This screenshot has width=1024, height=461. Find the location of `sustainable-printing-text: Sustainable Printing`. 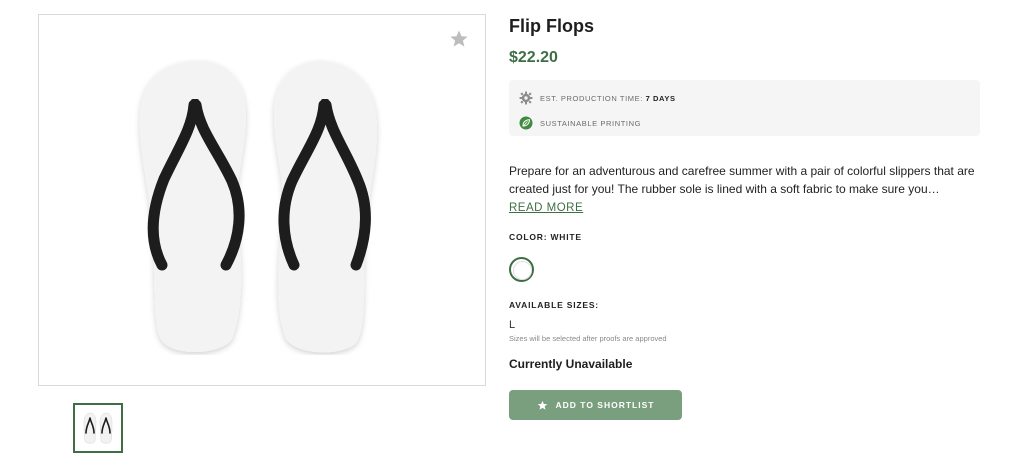

sustainable-printing-text: Sustainable Printing is located at coordinates (591, 123).